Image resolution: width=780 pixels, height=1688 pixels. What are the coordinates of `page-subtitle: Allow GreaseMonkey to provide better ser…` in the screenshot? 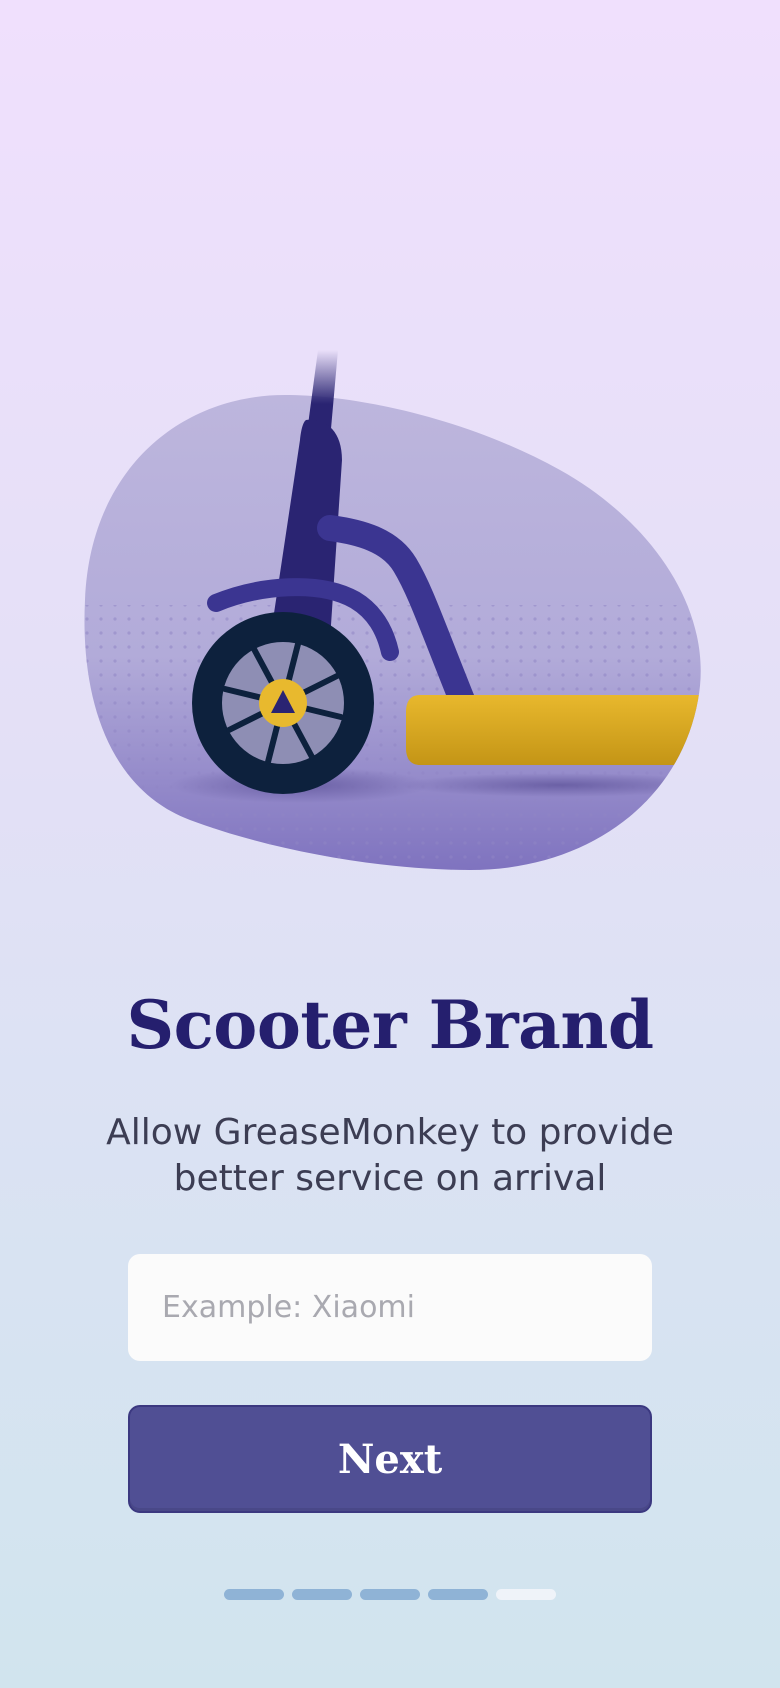 It's located at (390, 1155).